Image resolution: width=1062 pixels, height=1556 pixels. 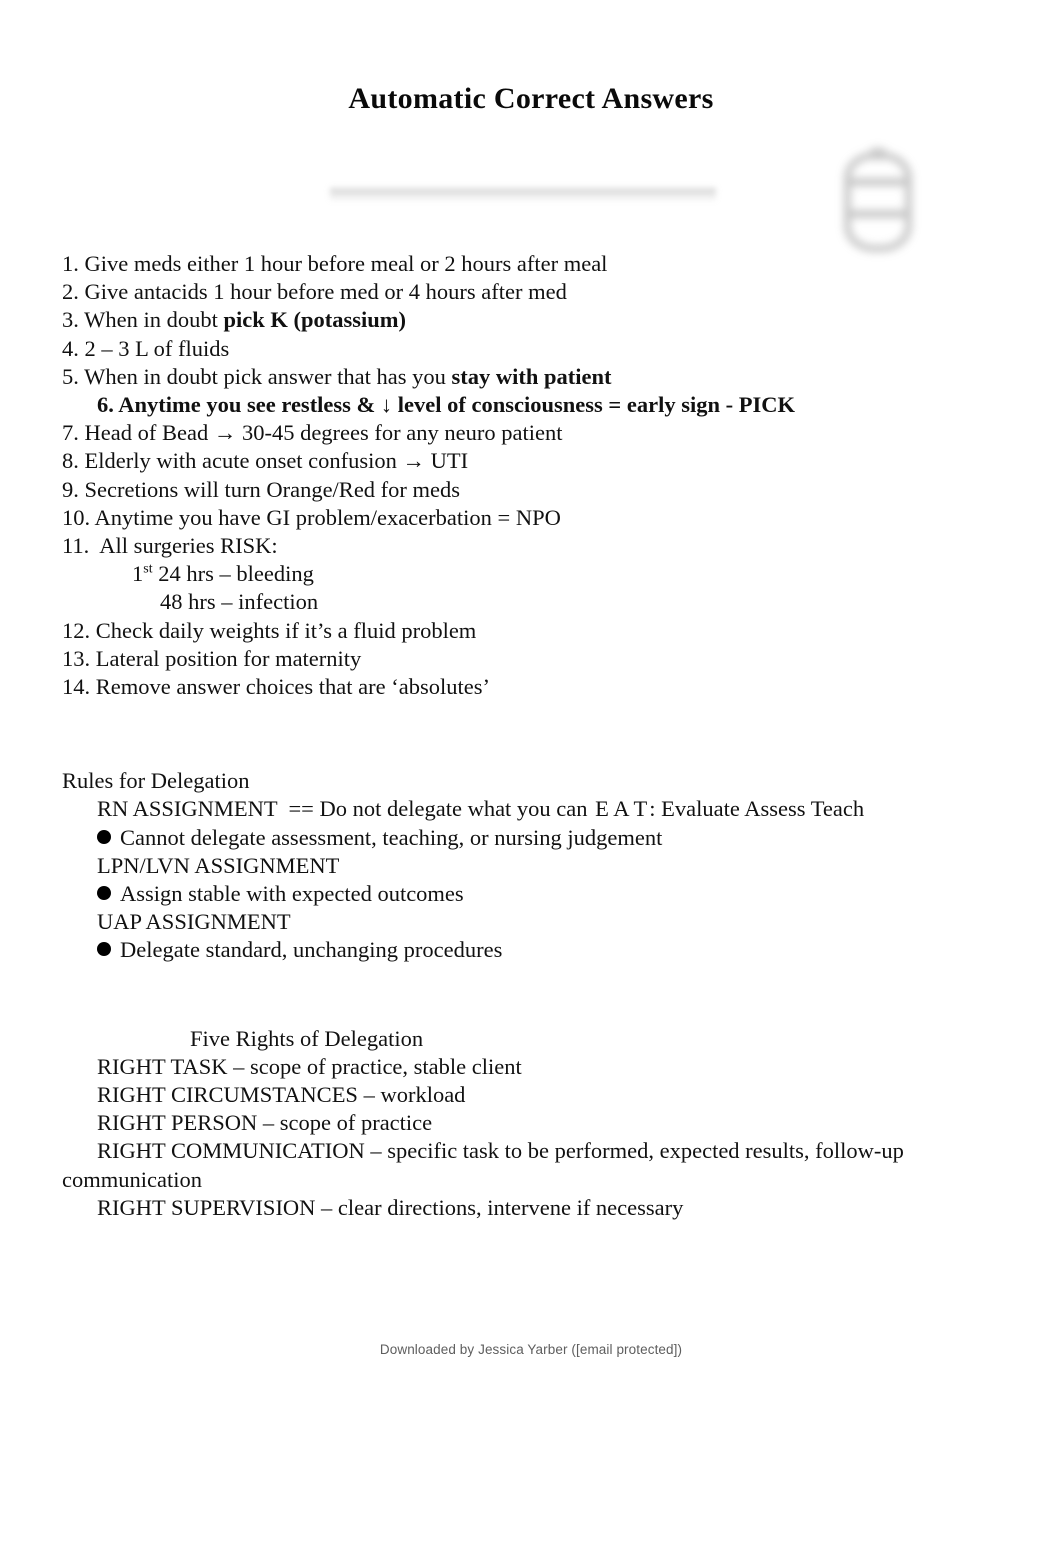 I want to click on rule-8-number: 8., so click(x=70, y=461).